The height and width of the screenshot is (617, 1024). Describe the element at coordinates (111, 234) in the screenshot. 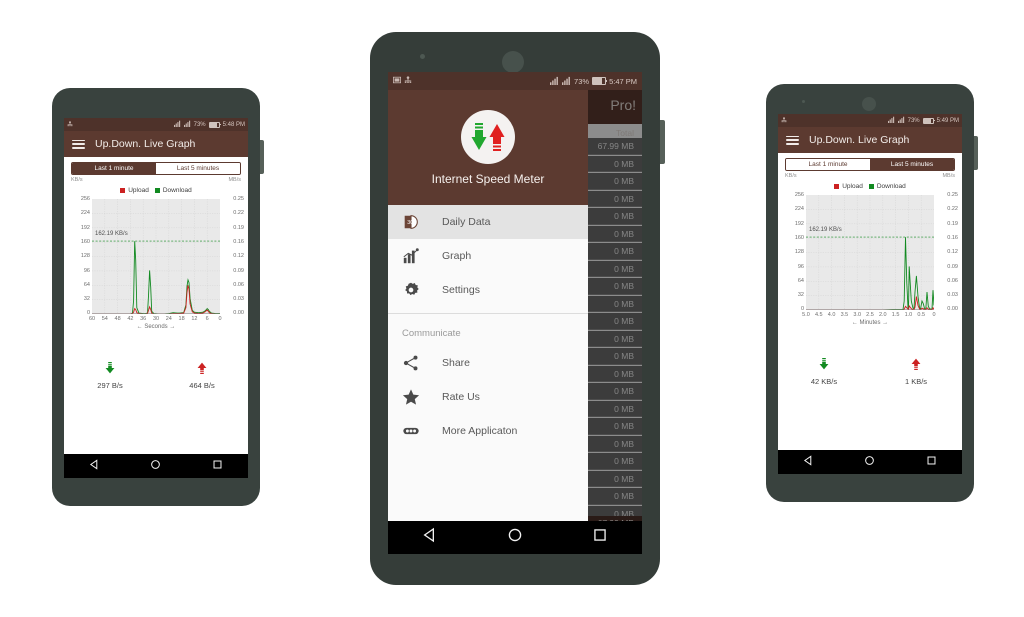

I see `peak-speed-label: 162.19 KB/s` at that location.